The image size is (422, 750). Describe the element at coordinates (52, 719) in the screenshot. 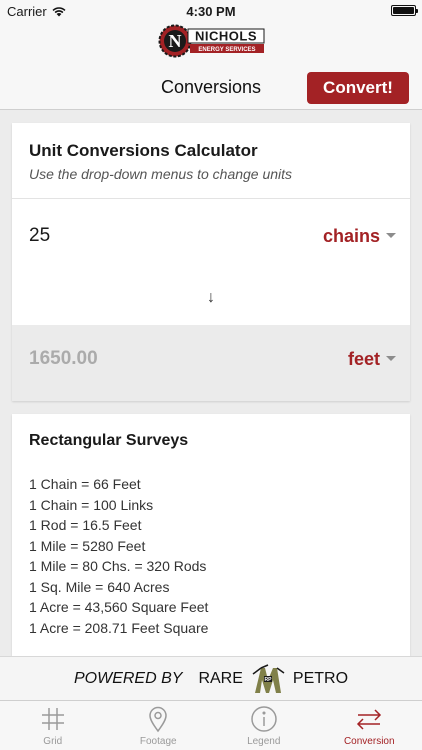

I see `grid-icon` at that location.